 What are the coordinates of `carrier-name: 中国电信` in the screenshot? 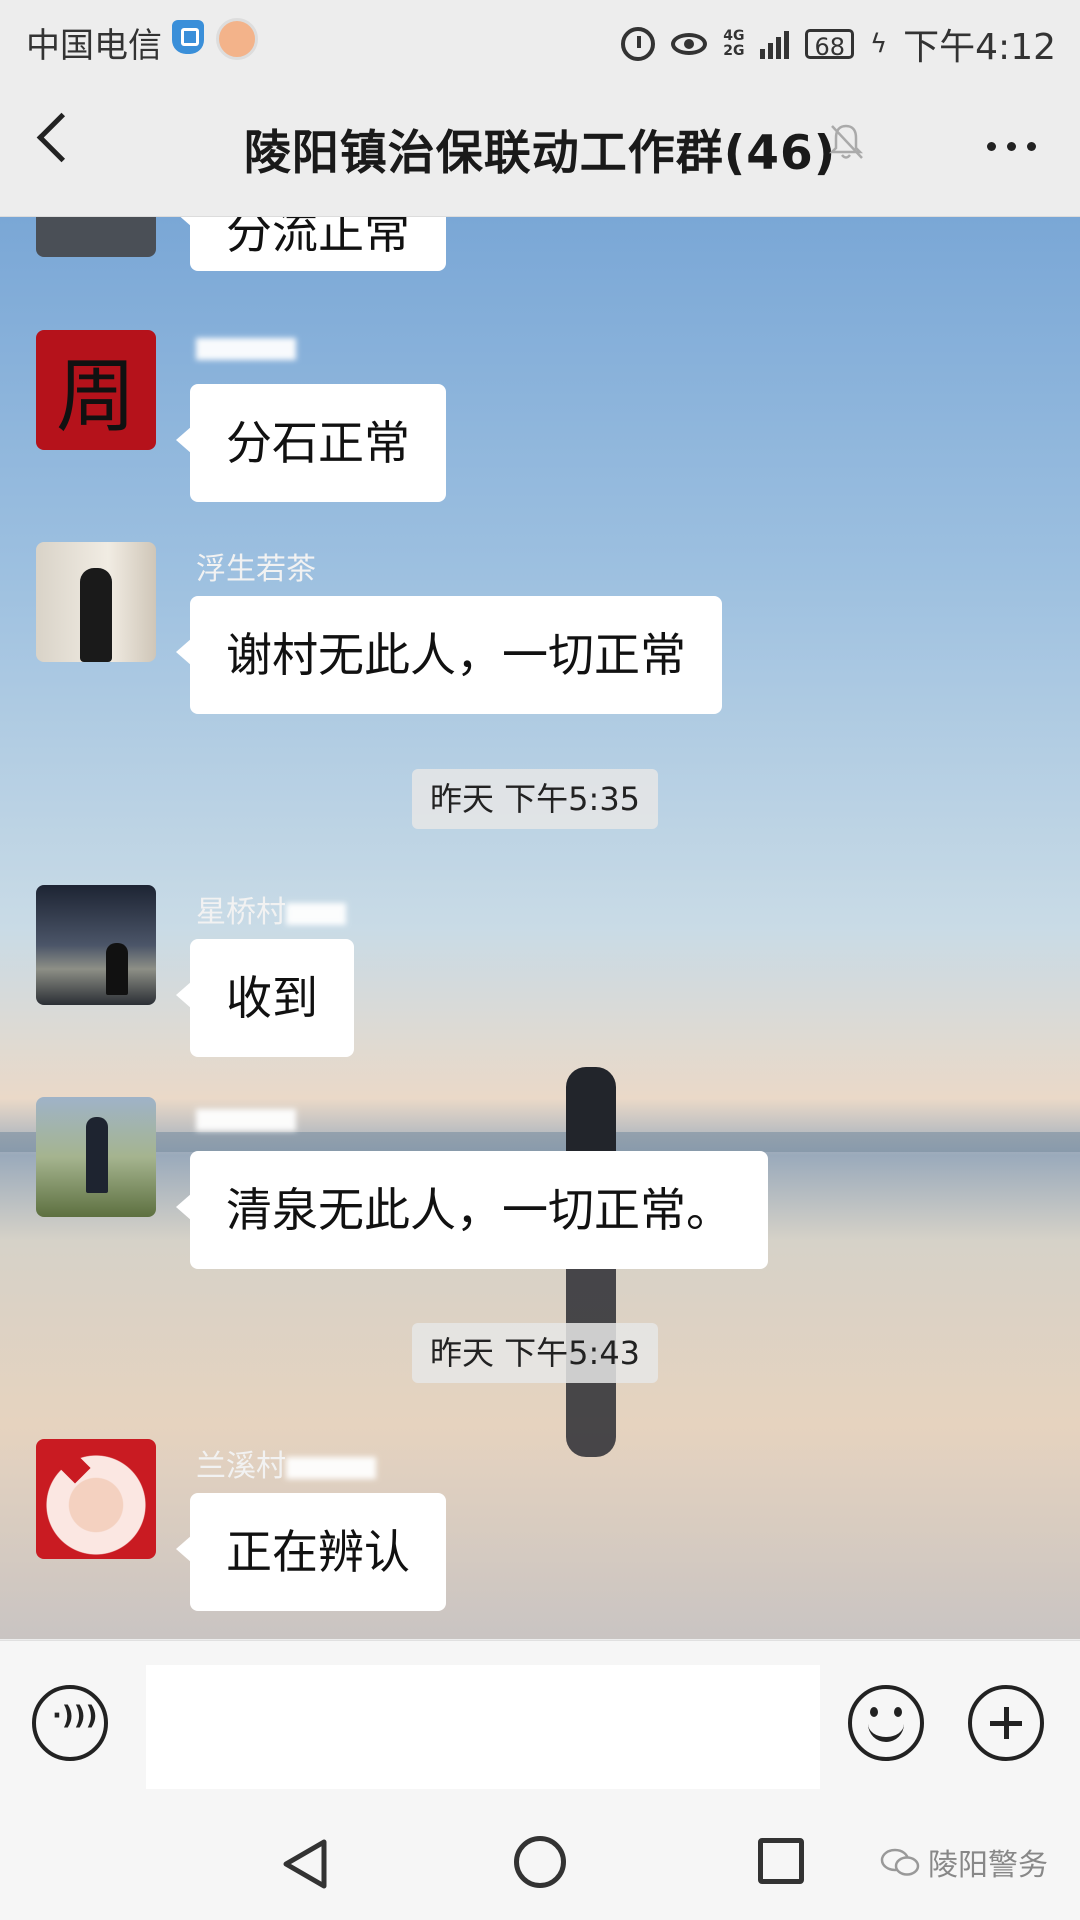 It's located at (94, 46).